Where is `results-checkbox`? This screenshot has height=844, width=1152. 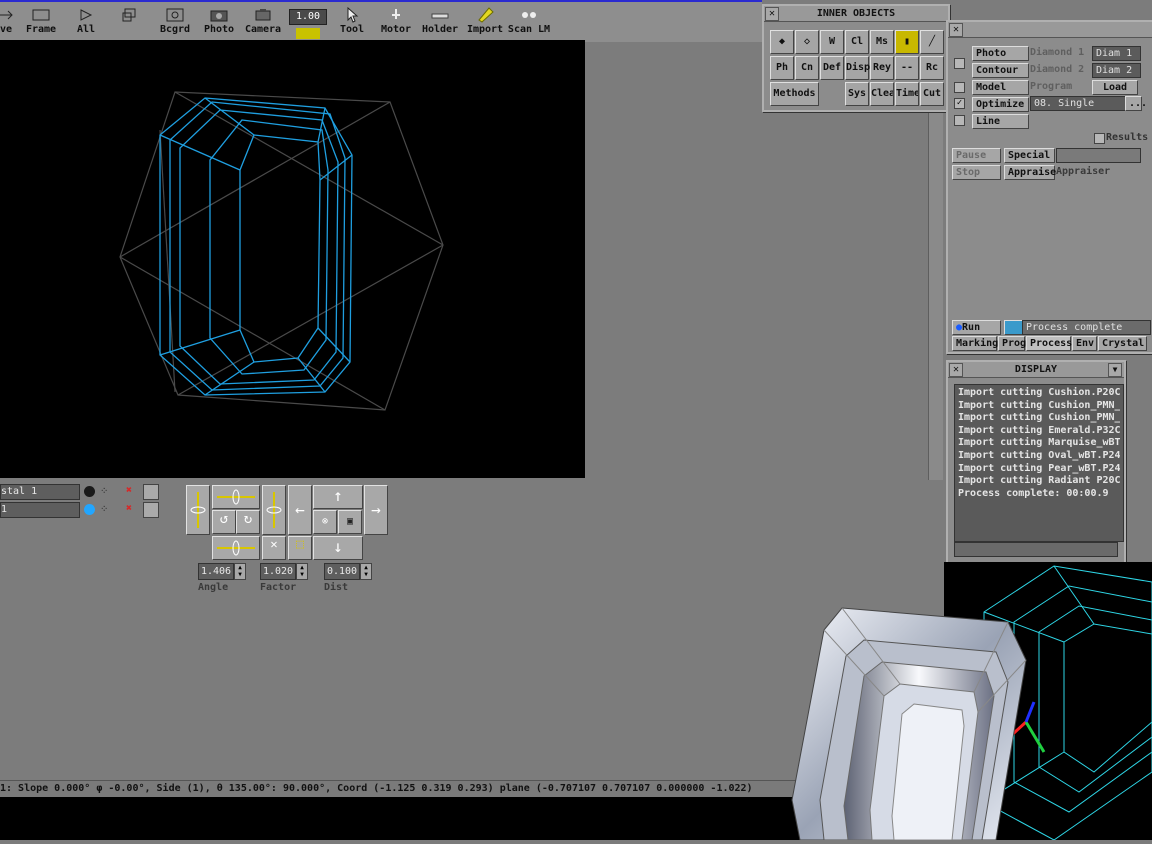 results-checkbox is located at coordinates (1099, 138).